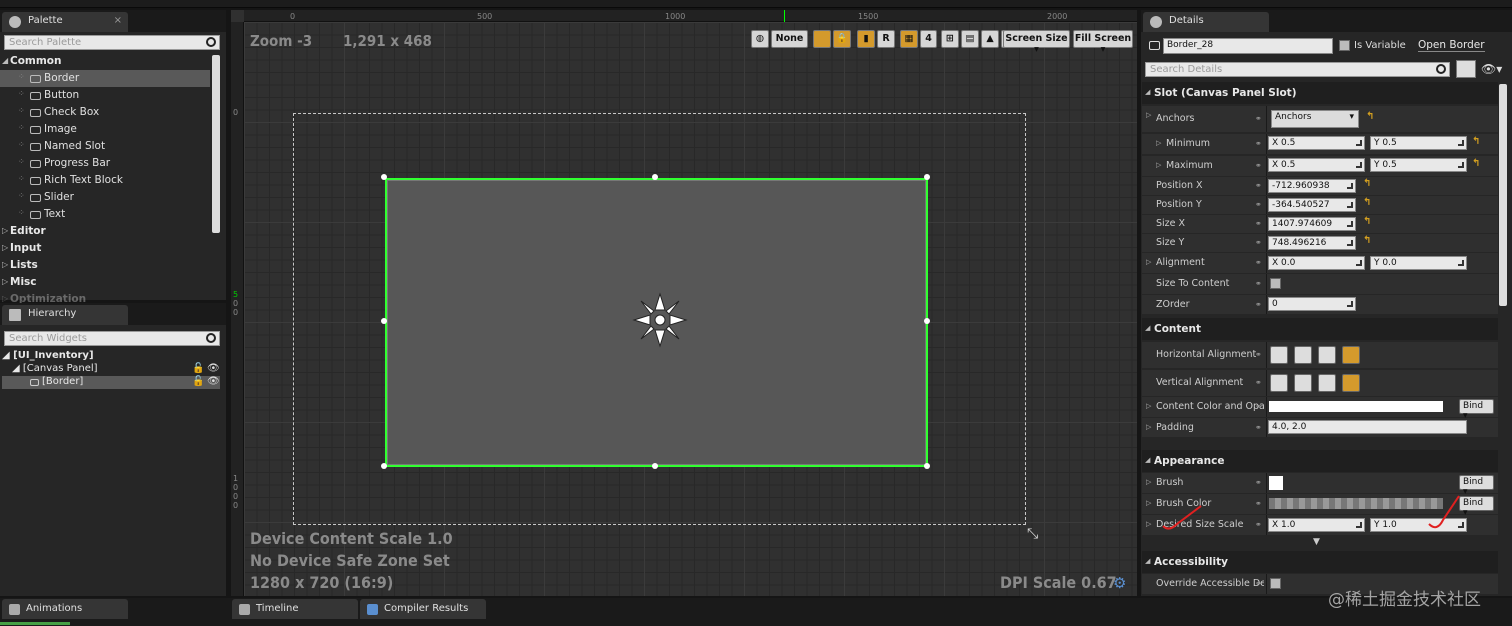  Describe the element at coordinates (909, 39) in the screenshot. I see `grid-snap-icon: ▦` at that location.